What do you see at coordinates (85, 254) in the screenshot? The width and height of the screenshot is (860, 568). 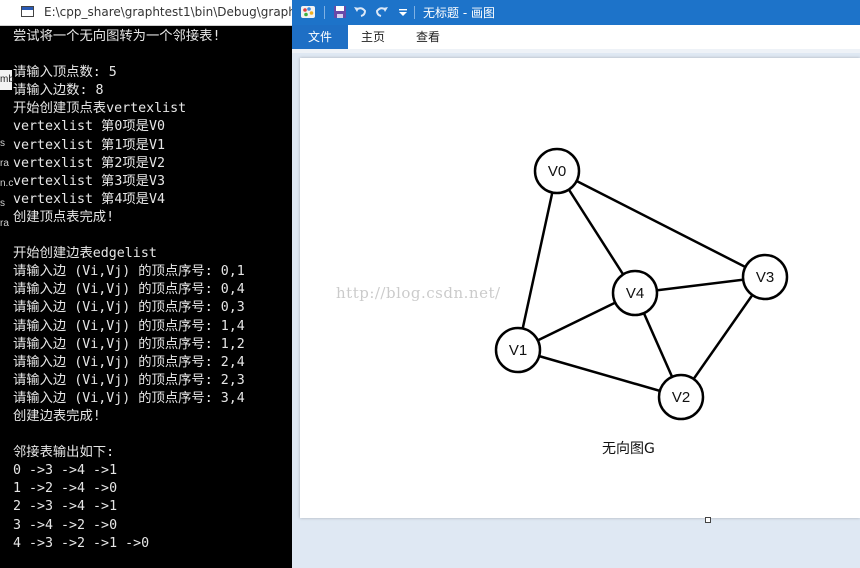 I see `console-line: 开始创建边表edgelist` at bounding box center [85, 254].